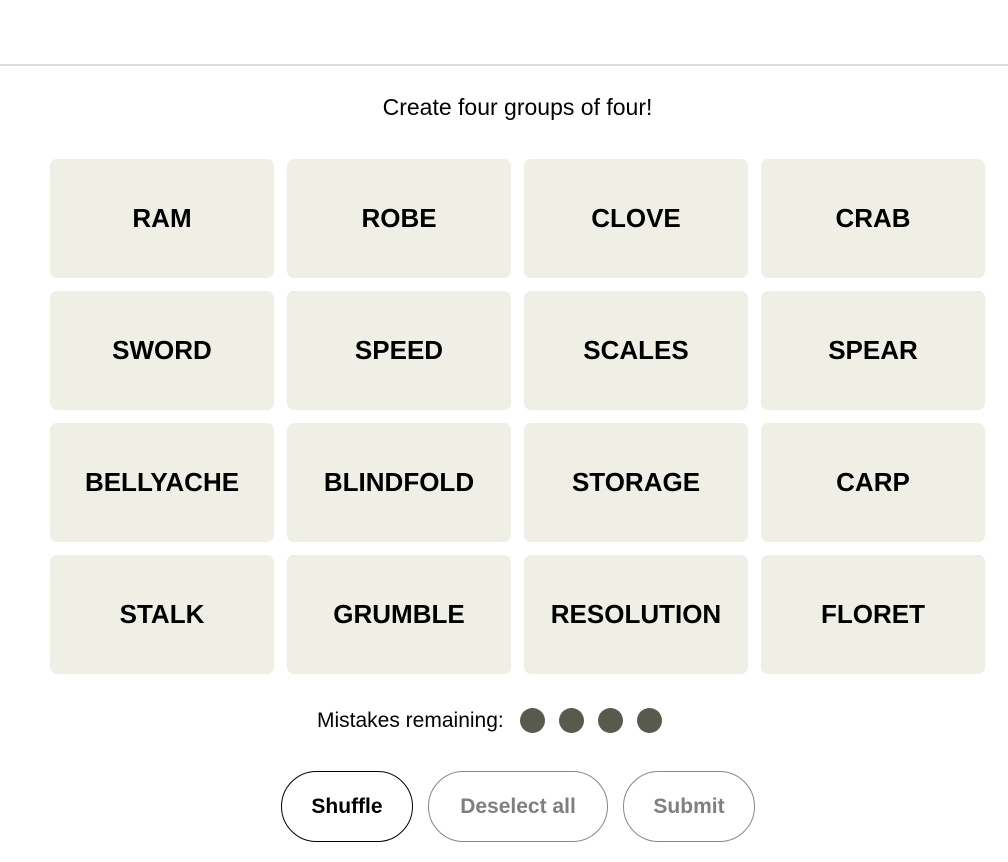  Describe the element at coordinates (162, 218) in the screenshot. I see `word-tile: RAM` at that location.